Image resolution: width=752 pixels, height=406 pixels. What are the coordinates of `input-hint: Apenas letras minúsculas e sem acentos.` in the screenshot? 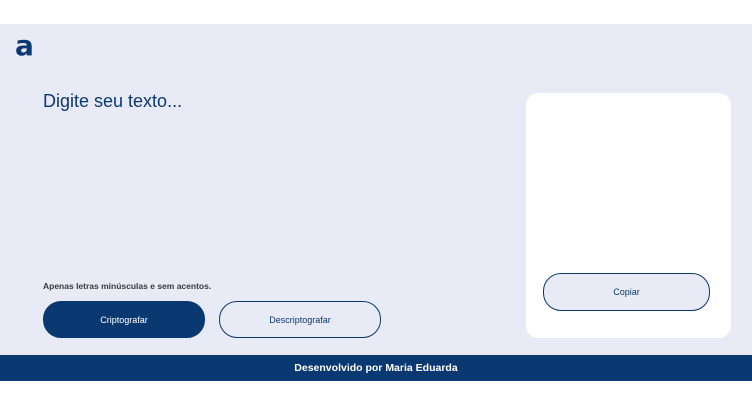 It's located at (127, 286).